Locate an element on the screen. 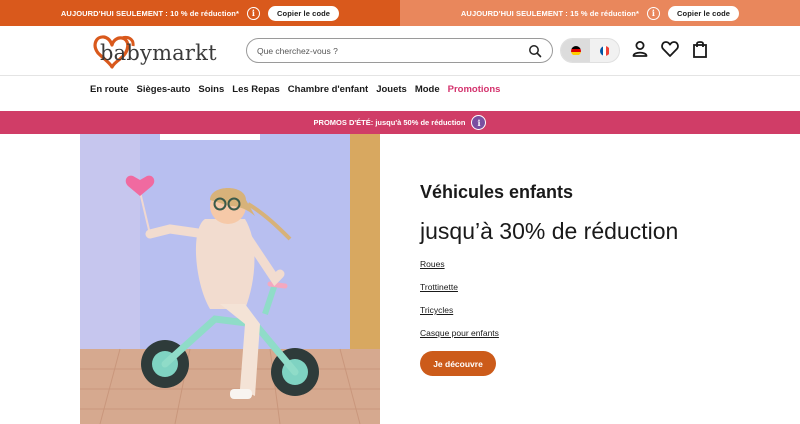  link-tricycles: Tricycles is located at coordinates (459, 310).